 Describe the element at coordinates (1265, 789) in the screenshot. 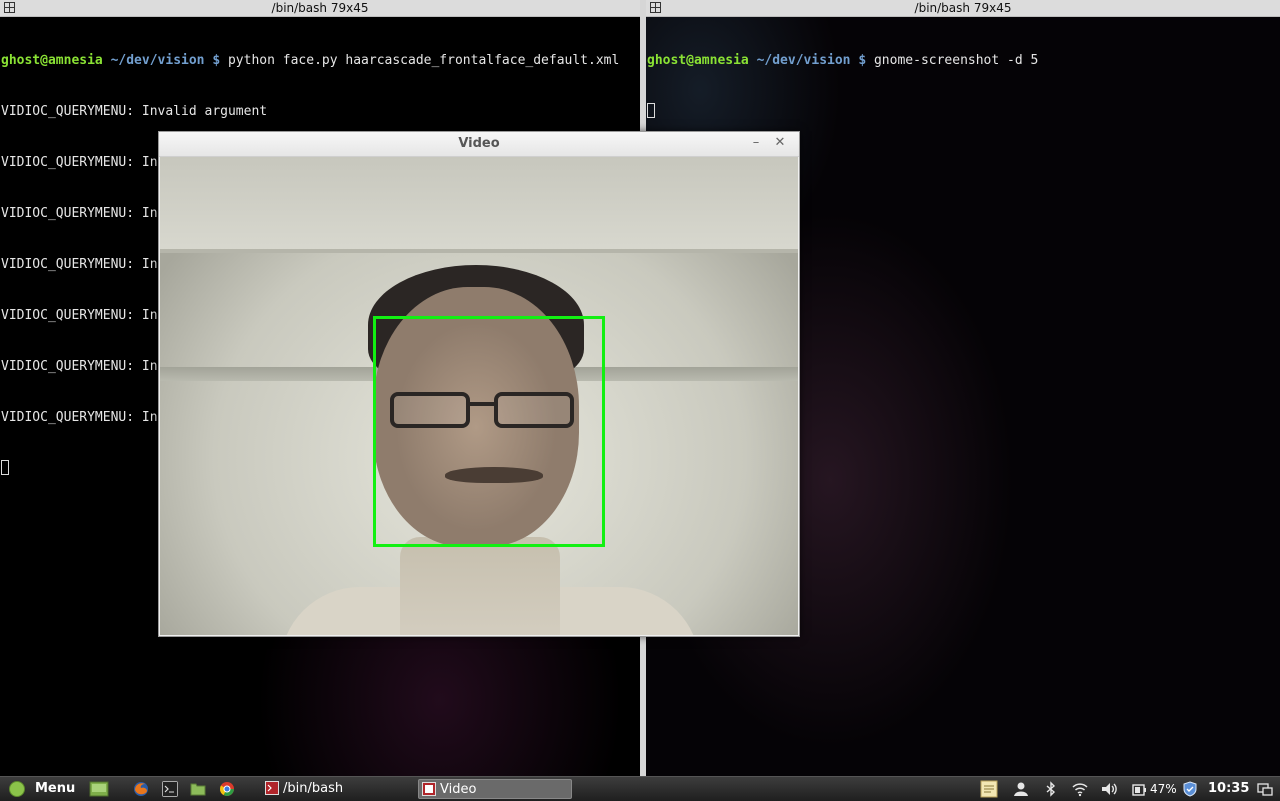

I see `workspace-switcher-icon` at that location.